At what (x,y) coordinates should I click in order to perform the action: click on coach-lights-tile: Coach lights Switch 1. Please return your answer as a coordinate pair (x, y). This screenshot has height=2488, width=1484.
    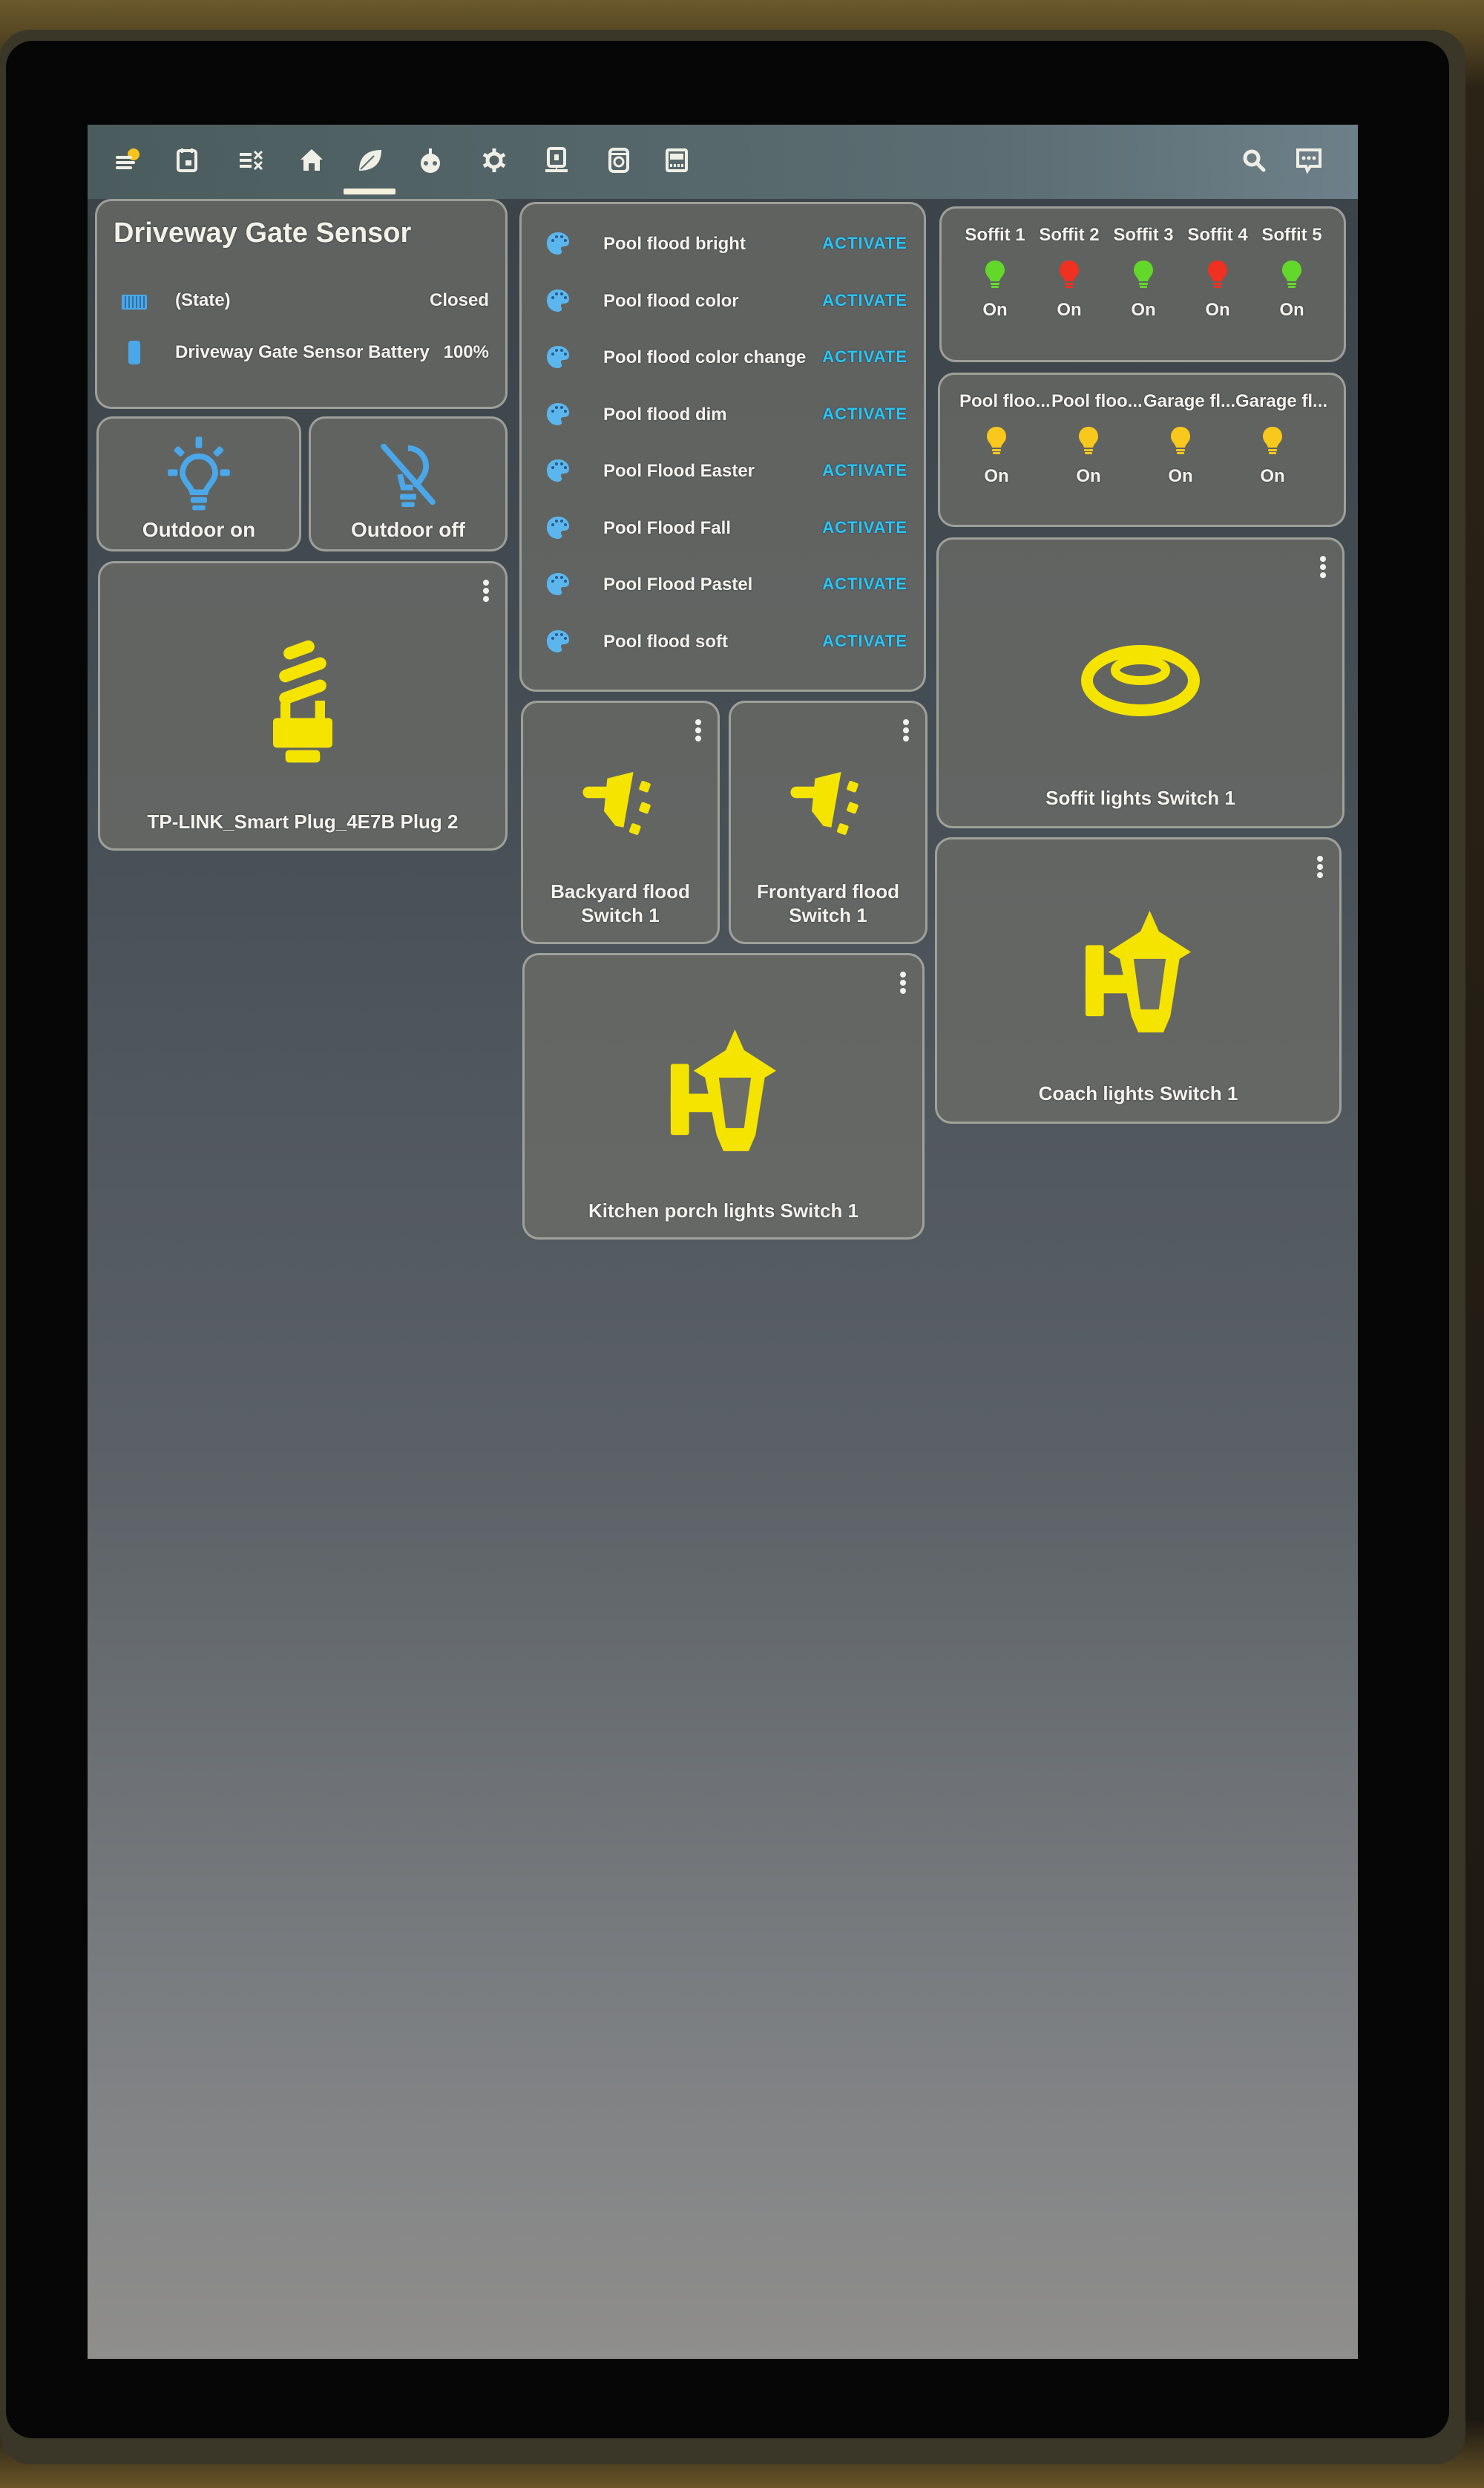
    Looking at the image, I should click on (1138, 981).